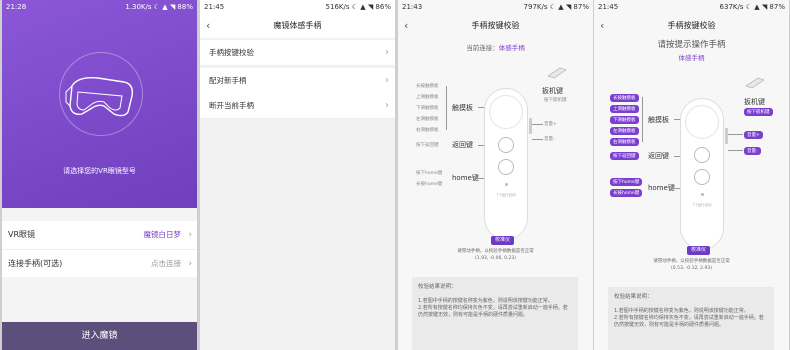 The width and height of the screenshot is (790, 350). I want to click on status-bar: 21:28 1.30K/s ☾ ▲ ◥ 88%, so click(99, 7).